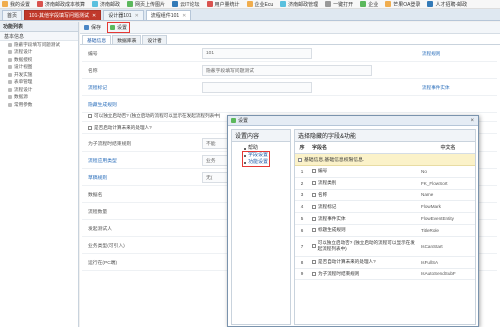 The width and height of the screenshot is (500, 327). What do you see at coordinates (123, 15) in the screenshot?
I see `tab-designer: 设计器101 ✕` at bounding box center [123, 15].